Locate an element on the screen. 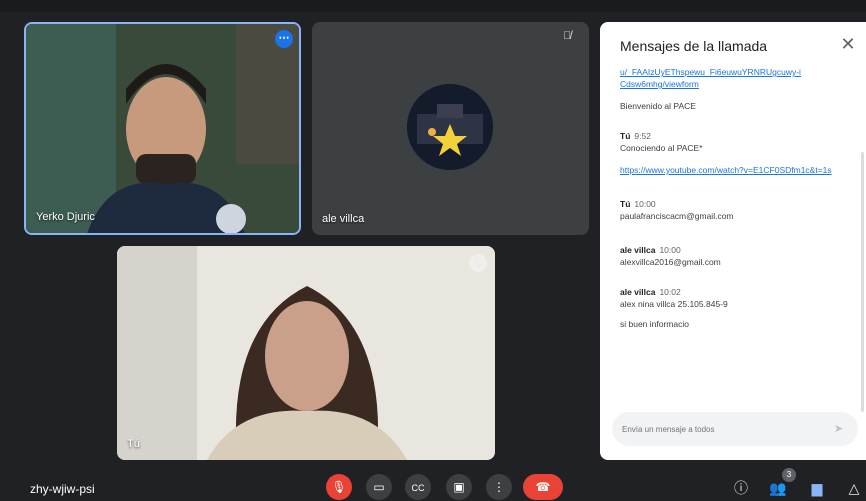  camera-icon: ▭ is located at coordinates (379, 487).